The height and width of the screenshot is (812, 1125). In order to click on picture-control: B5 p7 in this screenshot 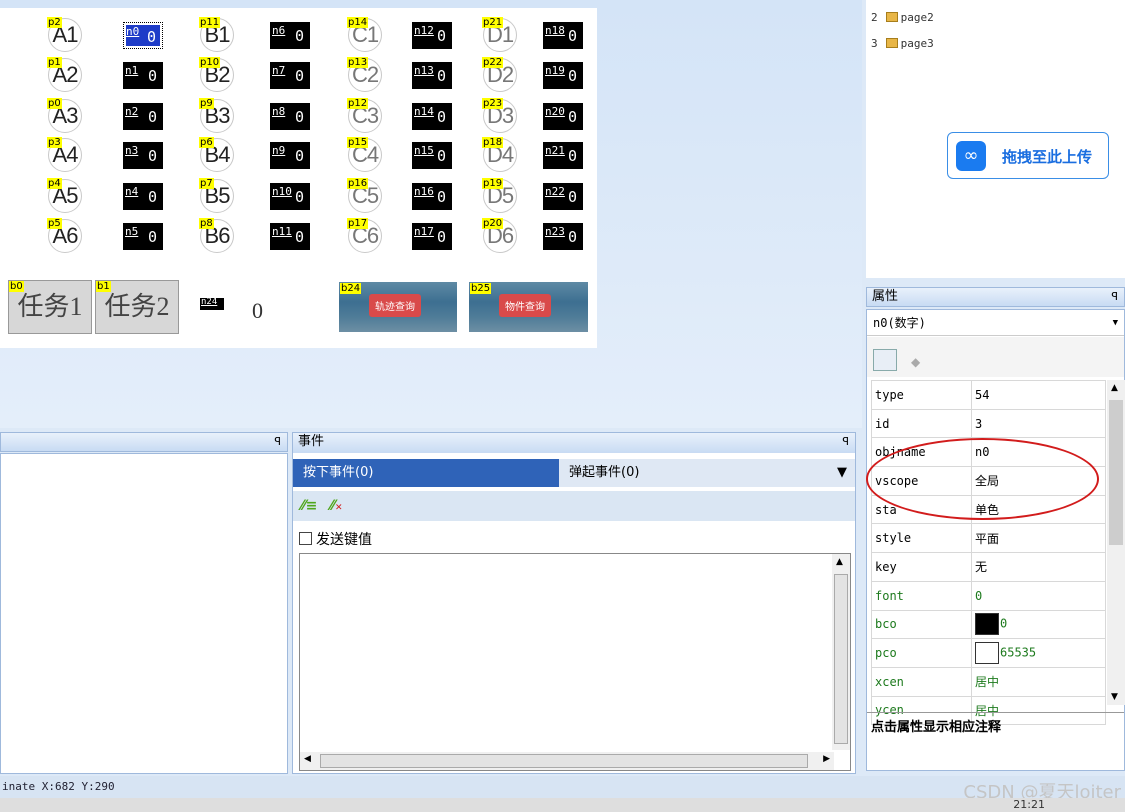, I will do `click(216, 195)`.